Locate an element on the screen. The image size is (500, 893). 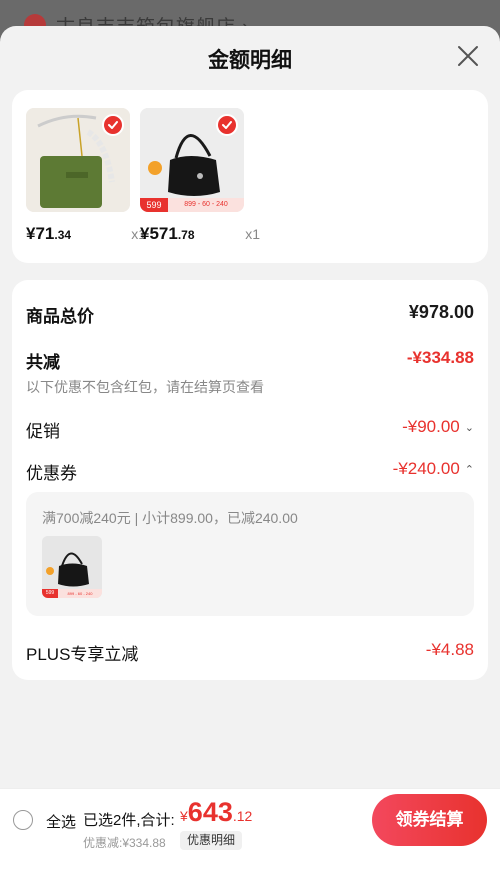
total-reduce-value: -¥334.88 is located at coordinates (440, 357).